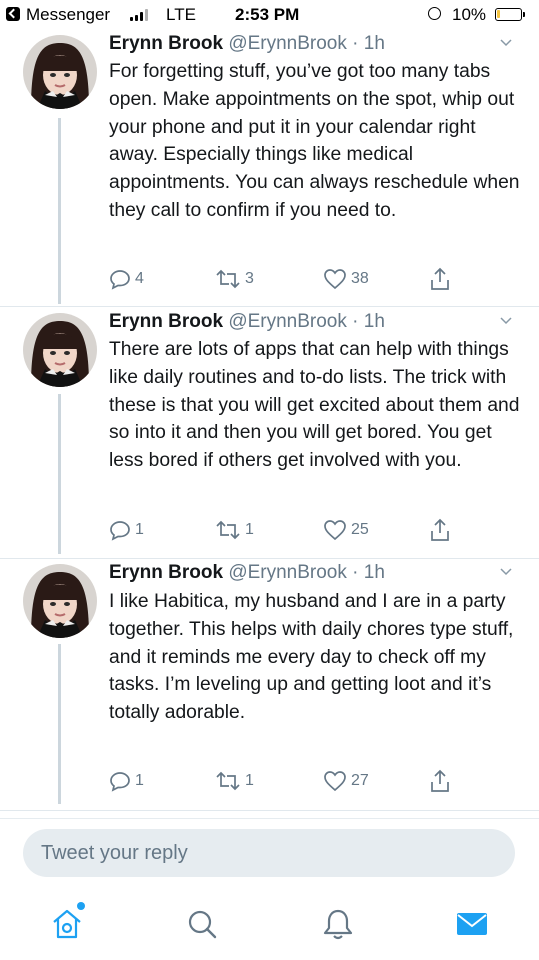  I want to click on messages-icon, so click(472, 924).